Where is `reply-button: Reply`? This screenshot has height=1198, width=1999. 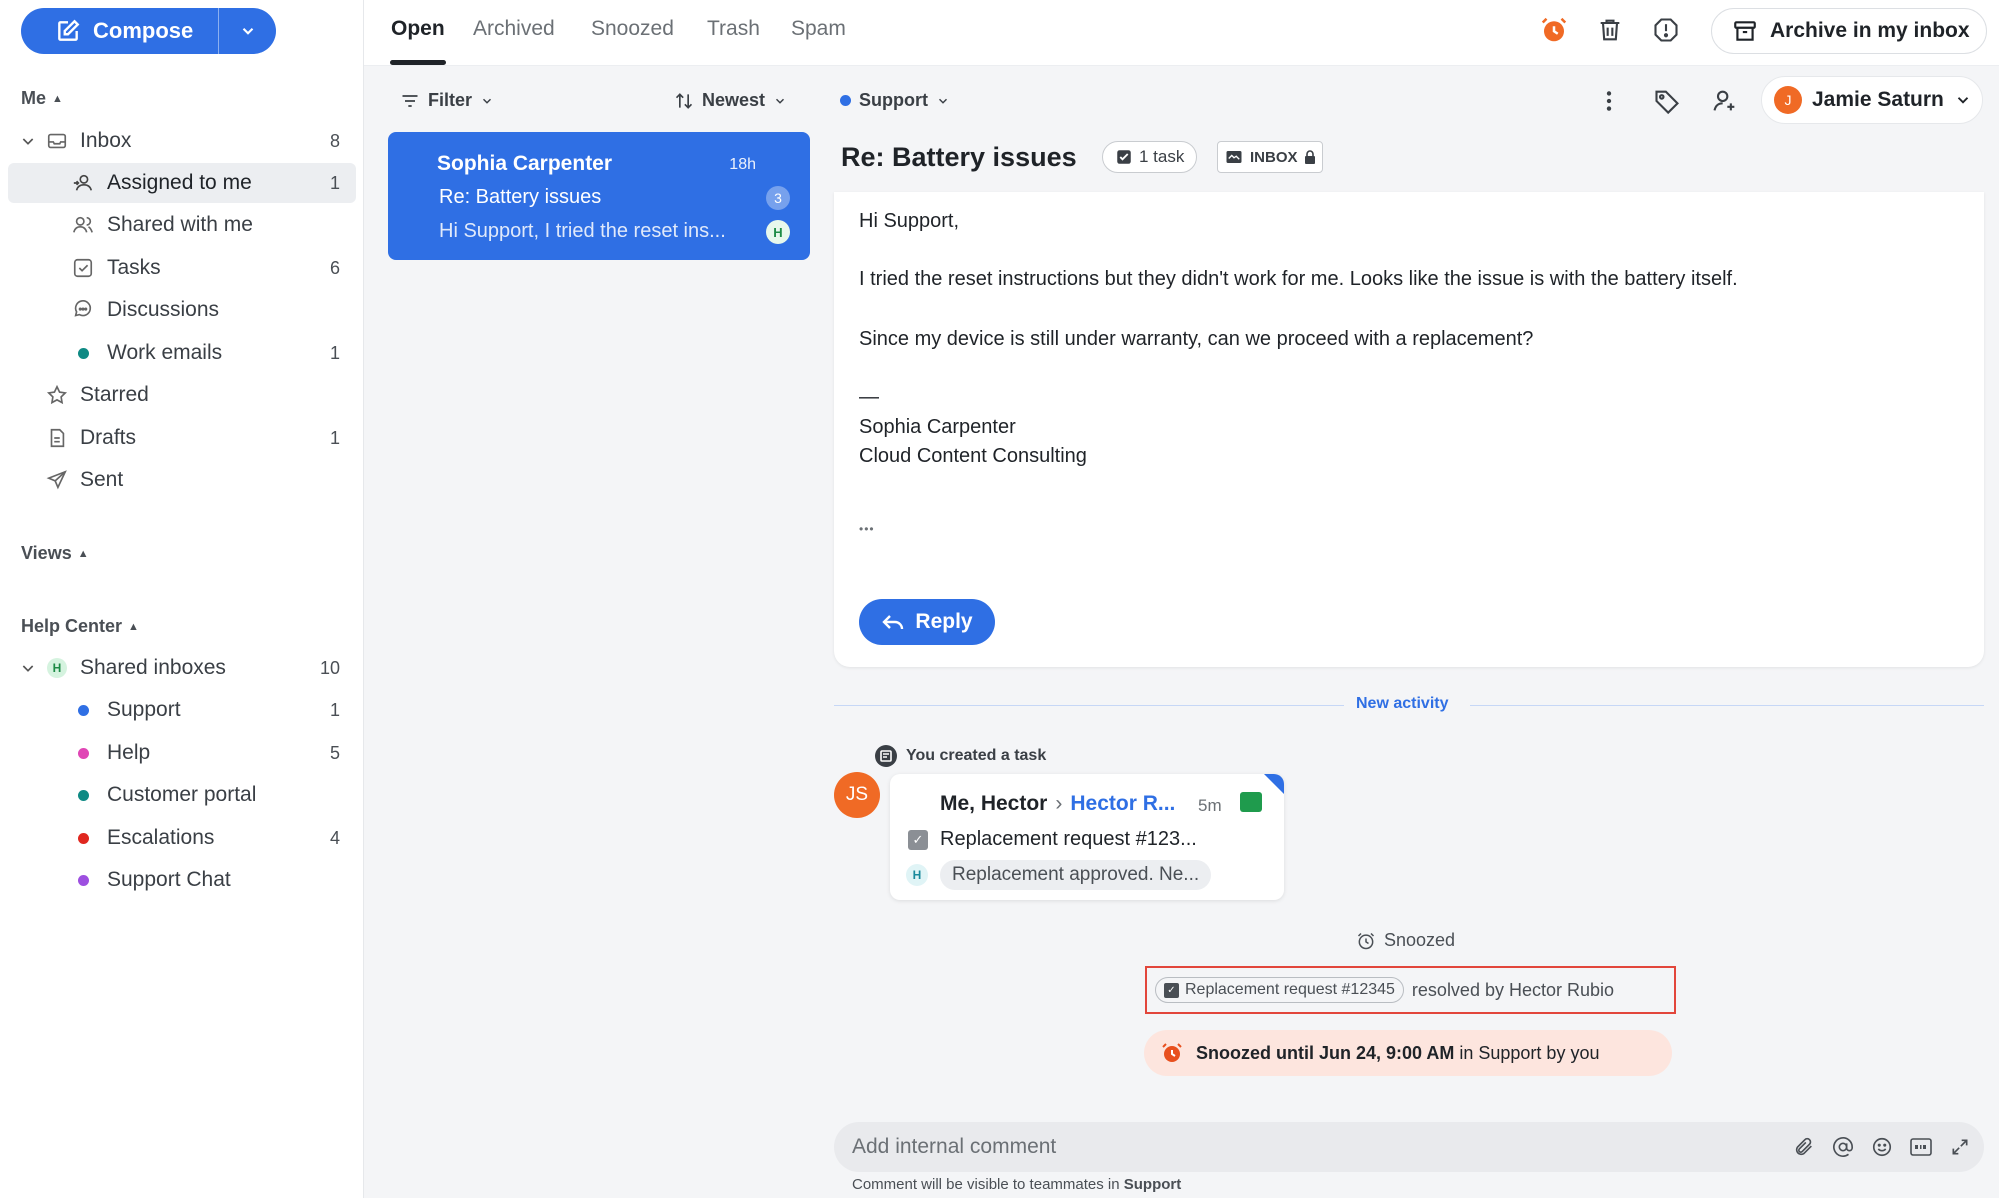
reply-button: Reply is located at coordinates (927, 622).